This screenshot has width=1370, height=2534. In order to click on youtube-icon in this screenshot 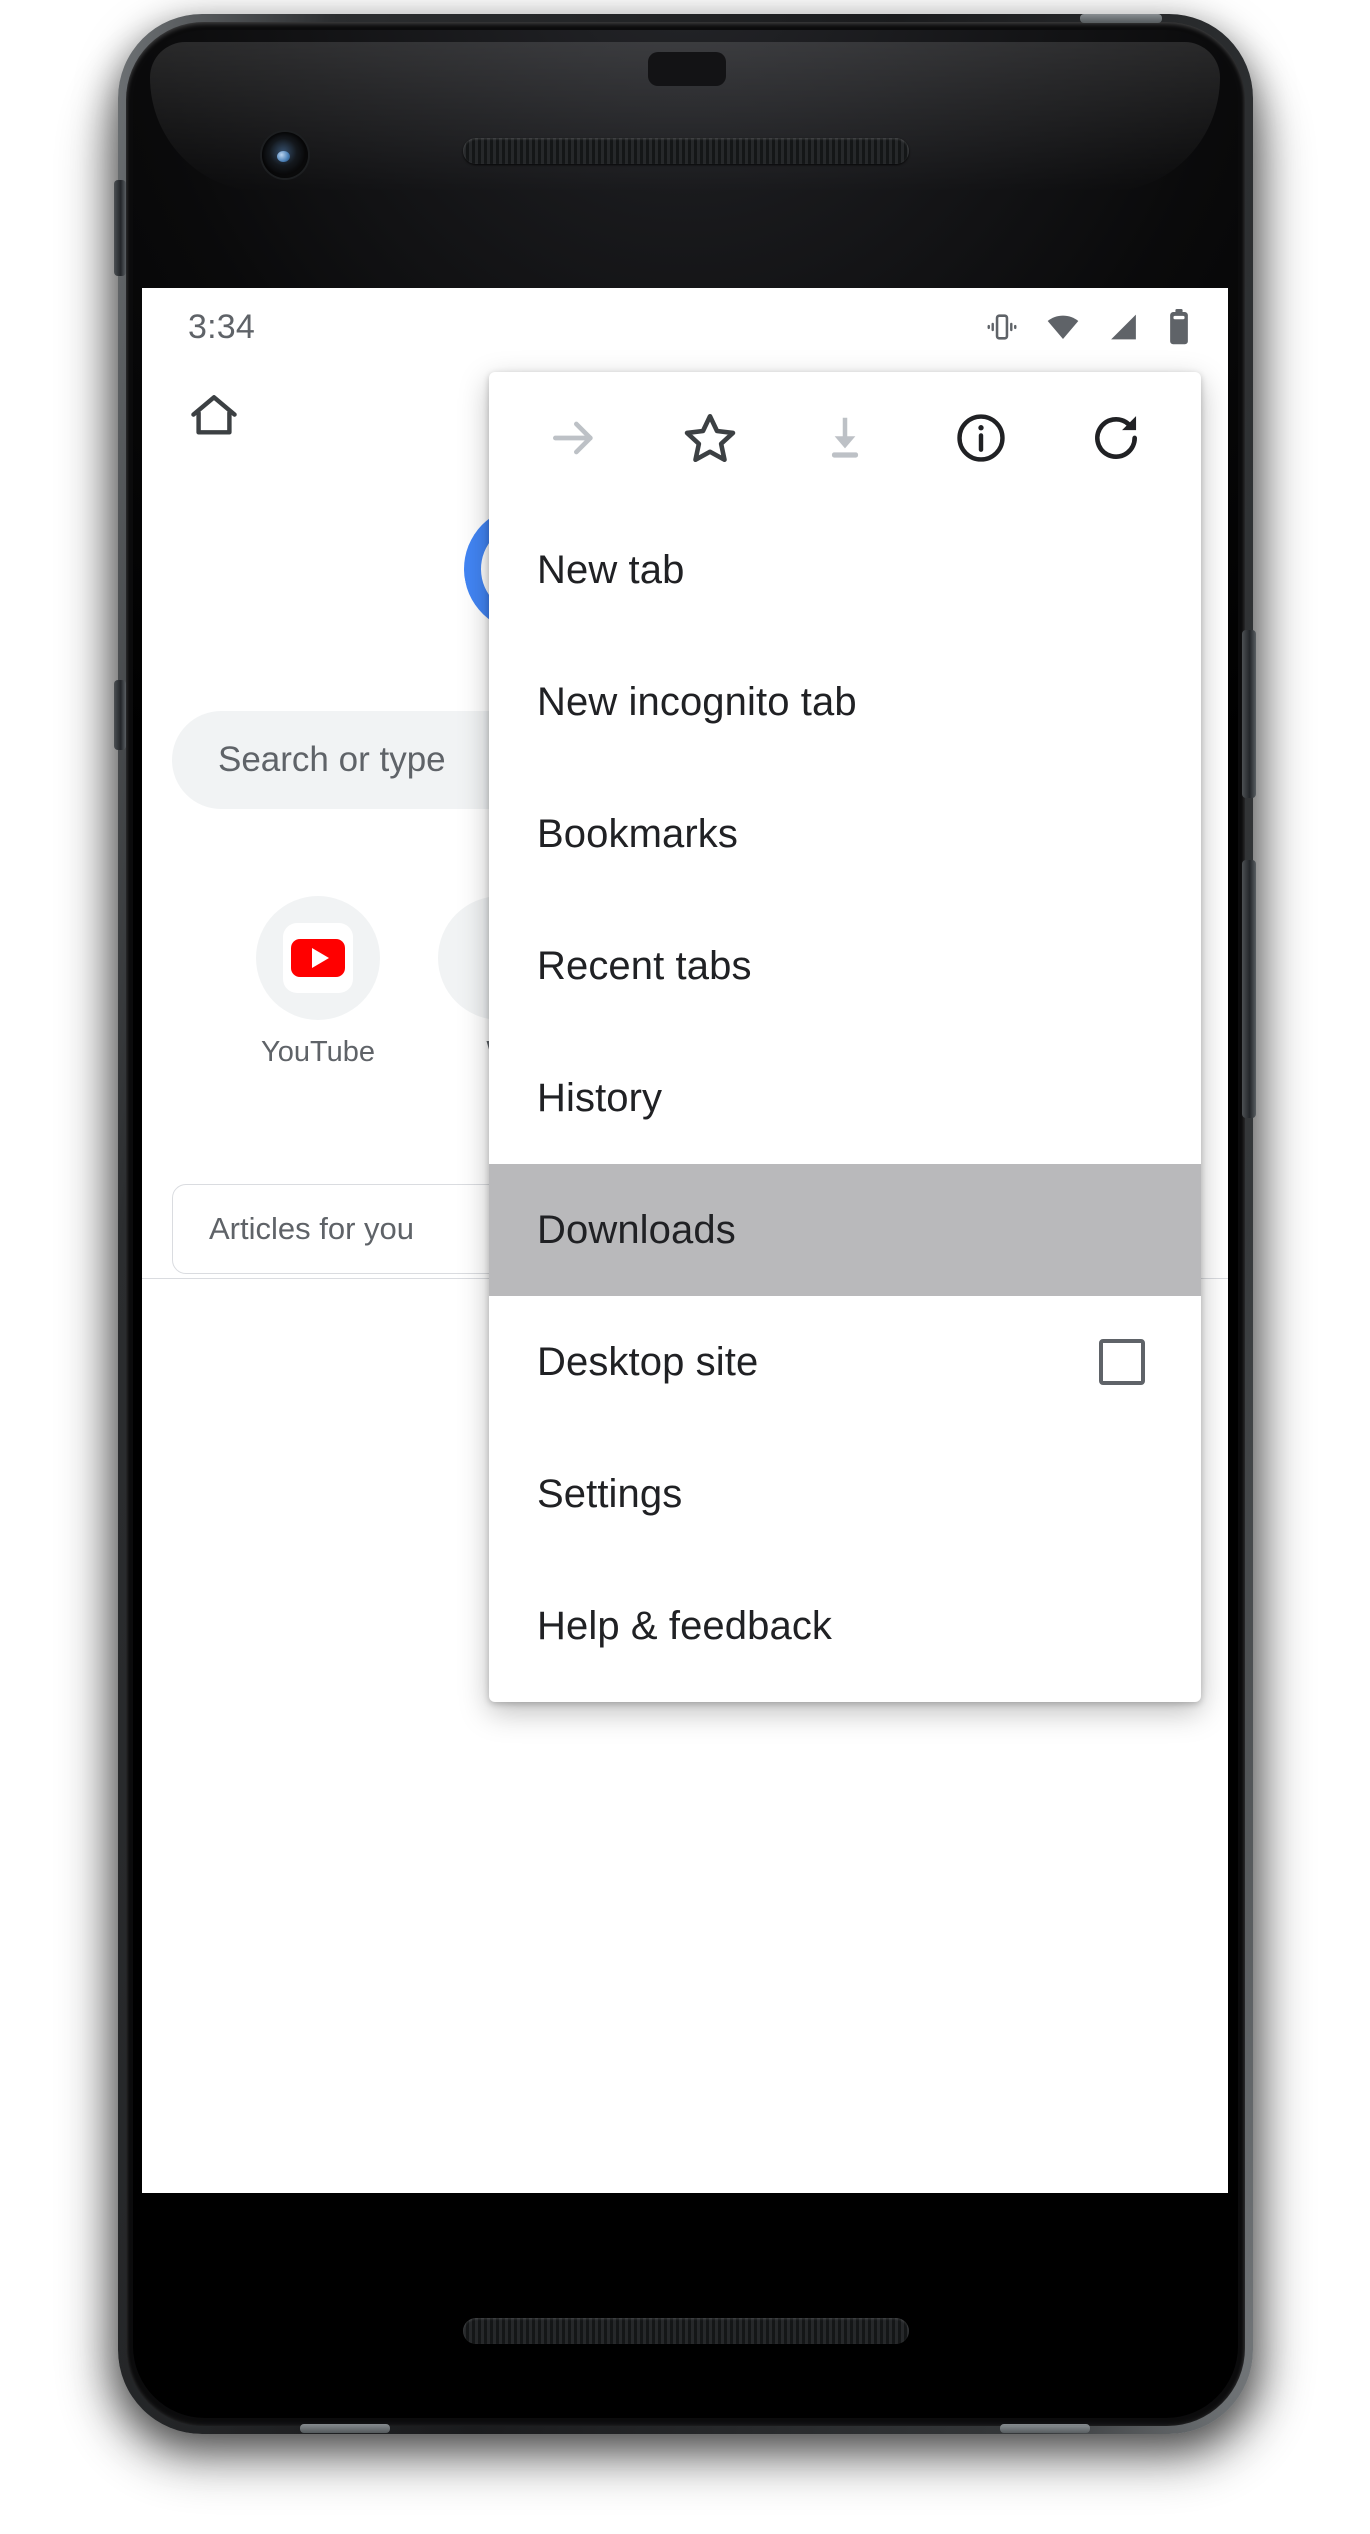, I will do `click(318, 958)`.